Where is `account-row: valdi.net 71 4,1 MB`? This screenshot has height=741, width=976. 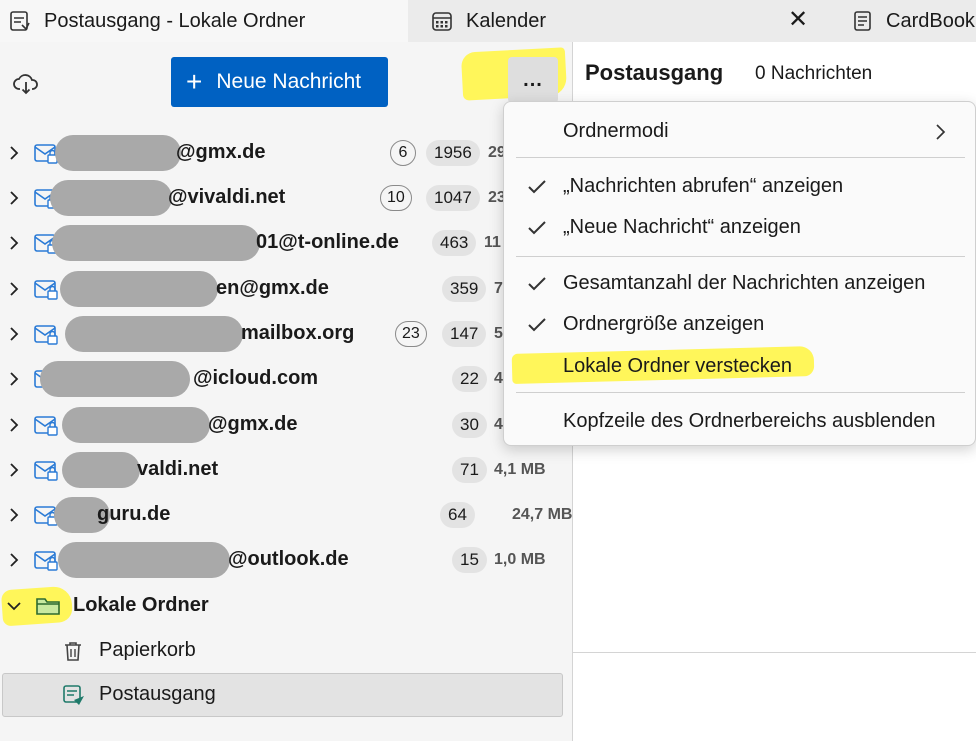 account-row: valdi.net 71 4,1 MB is located at coordinates (286, 470).